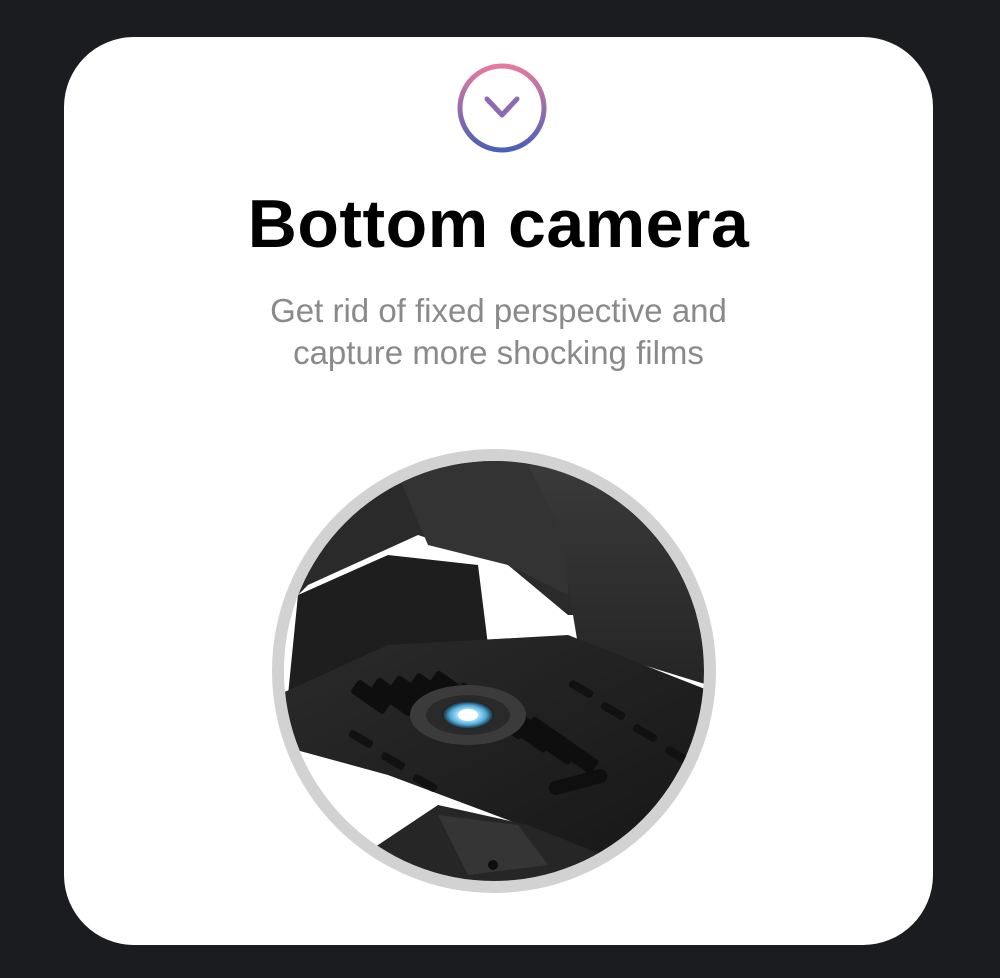 Image resolution: width=1000 pixels, height=978 pixels. I want to click on subtitle-line-1: Get rid of fixed perspective and, so click(498, 310).